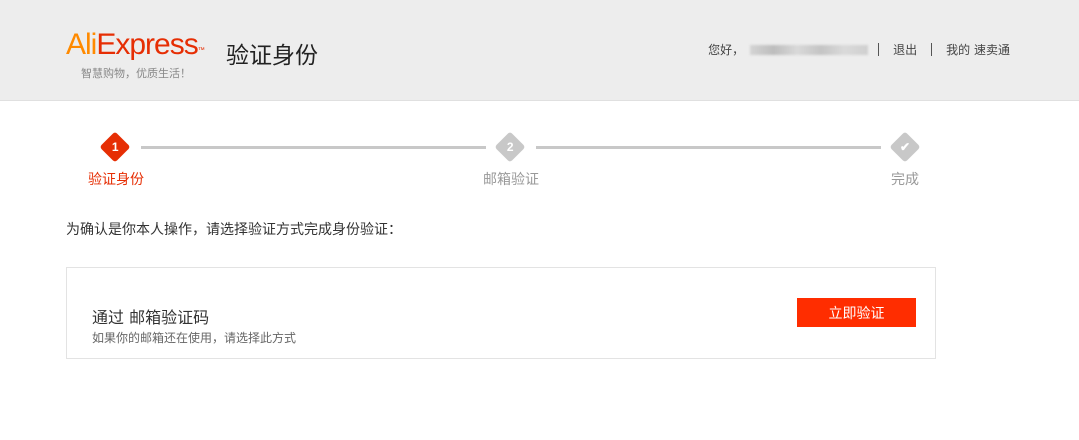  I want to click on step-1-label: 验证身份, so click(116, 180).